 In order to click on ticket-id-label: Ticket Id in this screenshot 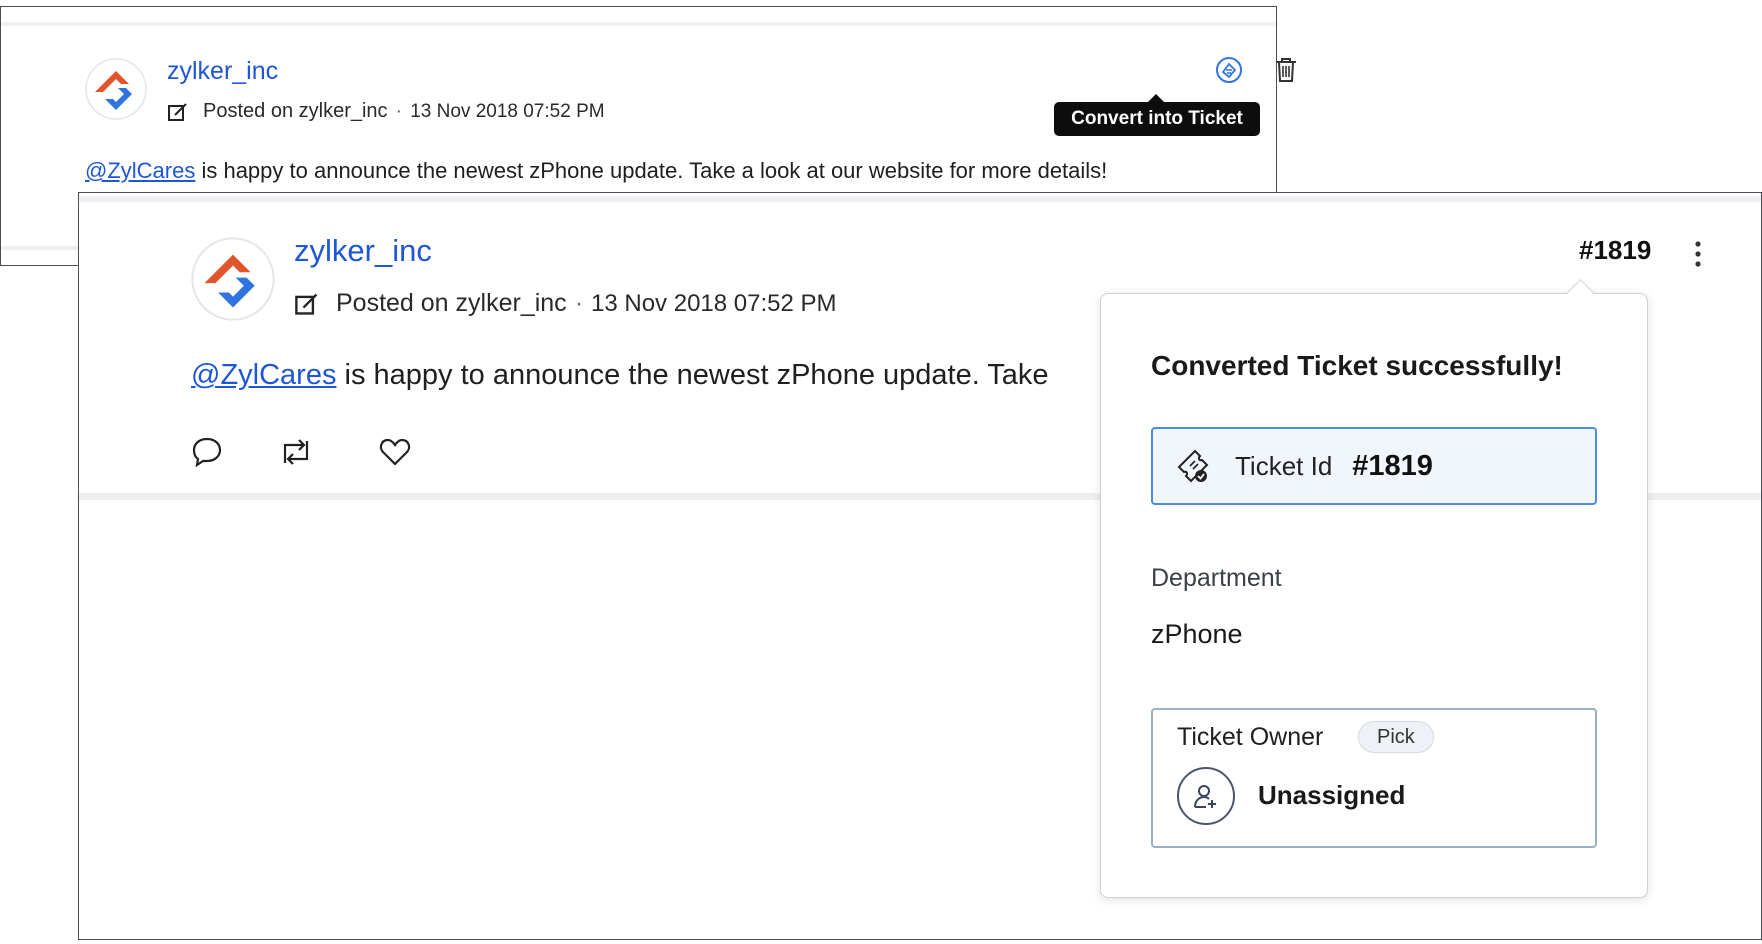, I will do `click(1284, 465)`.